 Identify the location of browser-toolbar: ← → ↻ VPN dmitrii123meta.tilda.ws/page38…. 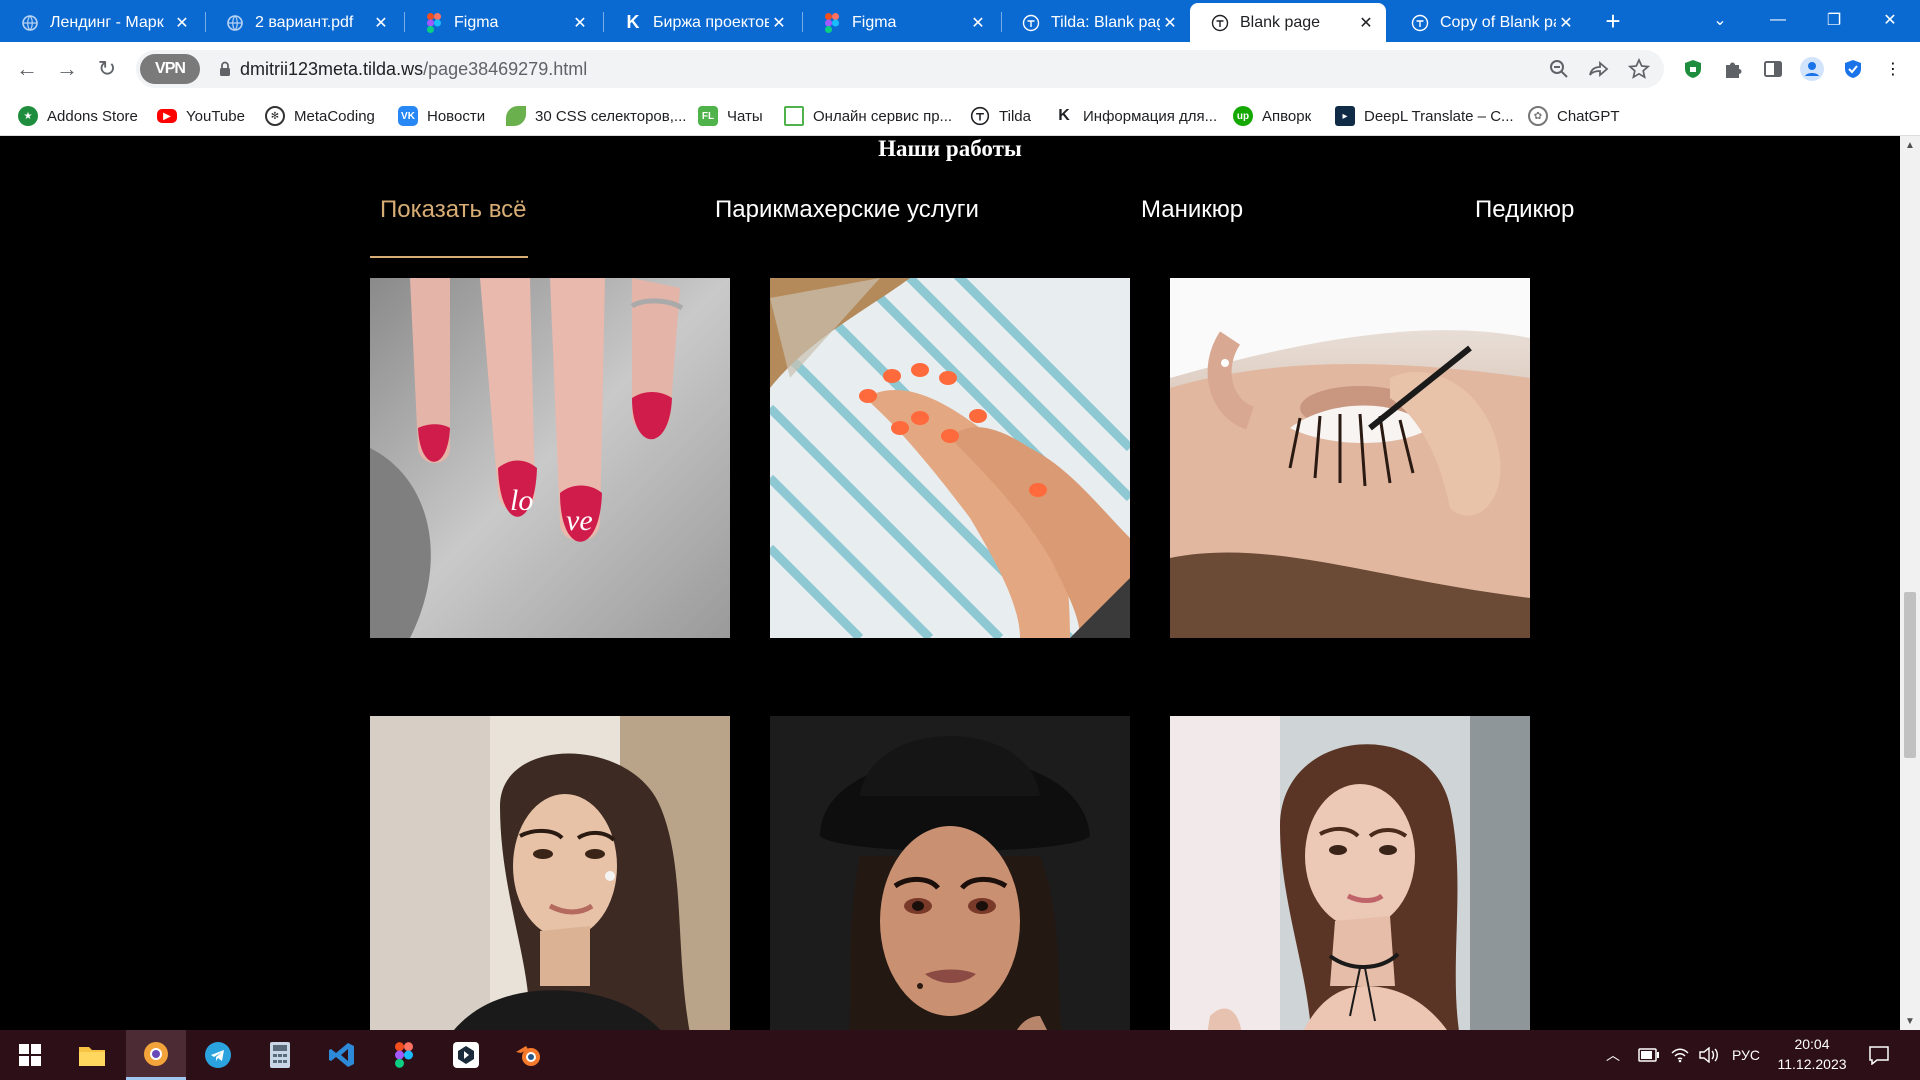
(960, 69).